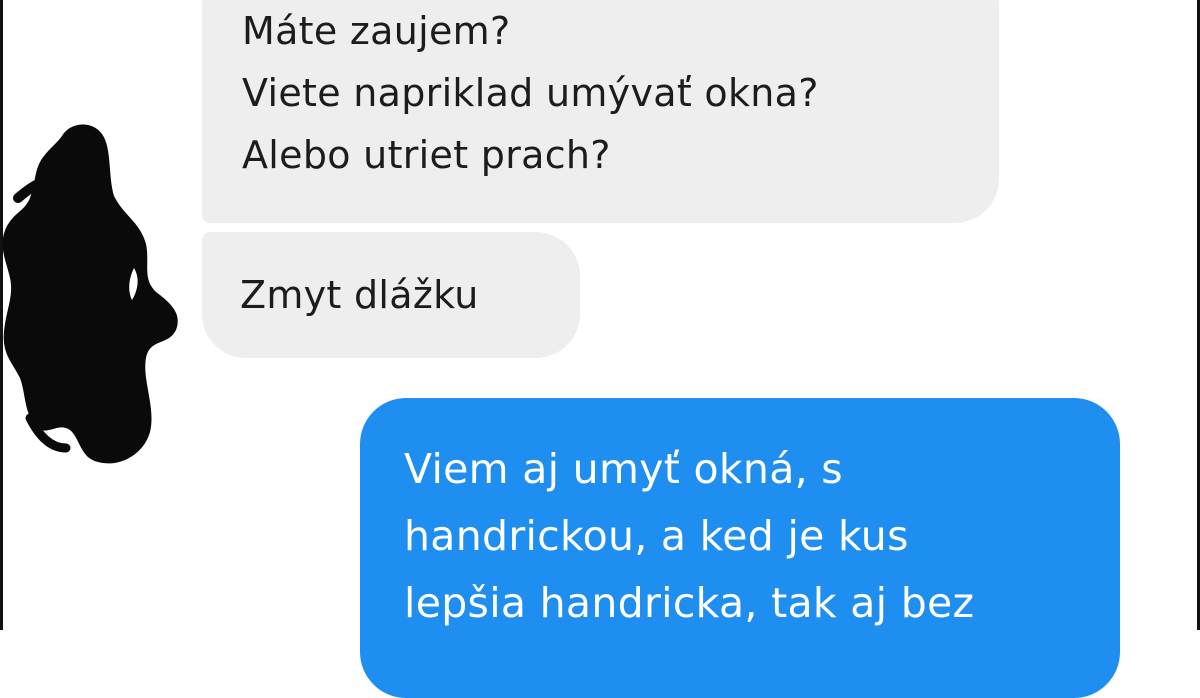 The height and width of the screenshot is (698, 1200). I want to click on incoming-message-bubble: Zmyt dlážku, so click(391, 295).